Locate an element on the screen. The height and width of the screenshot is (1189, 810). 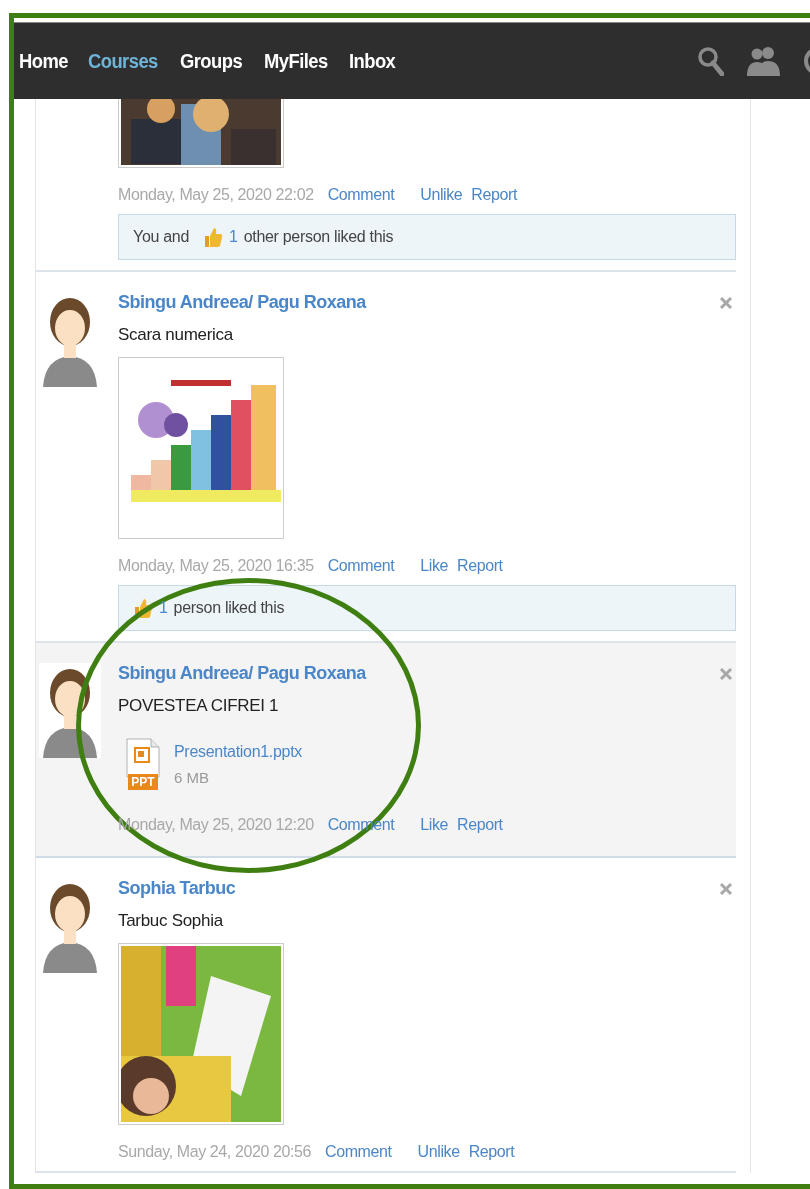
nav-link: Inbox is located at coordinates (371, 61).